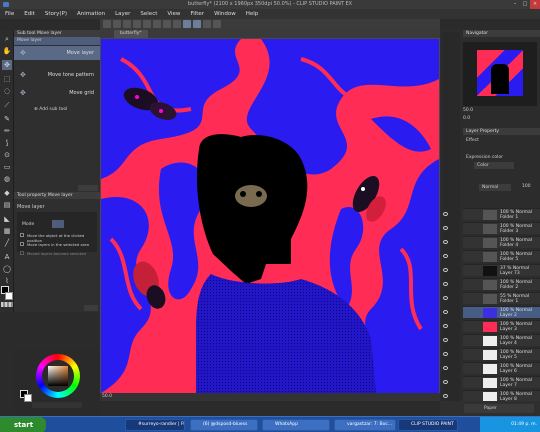 The height and width of the screenshot is (432, 540). What do you see at coordinates (9, 14) in the screenshot?
I see `menu-file: File` at bounding box center [9, 14].